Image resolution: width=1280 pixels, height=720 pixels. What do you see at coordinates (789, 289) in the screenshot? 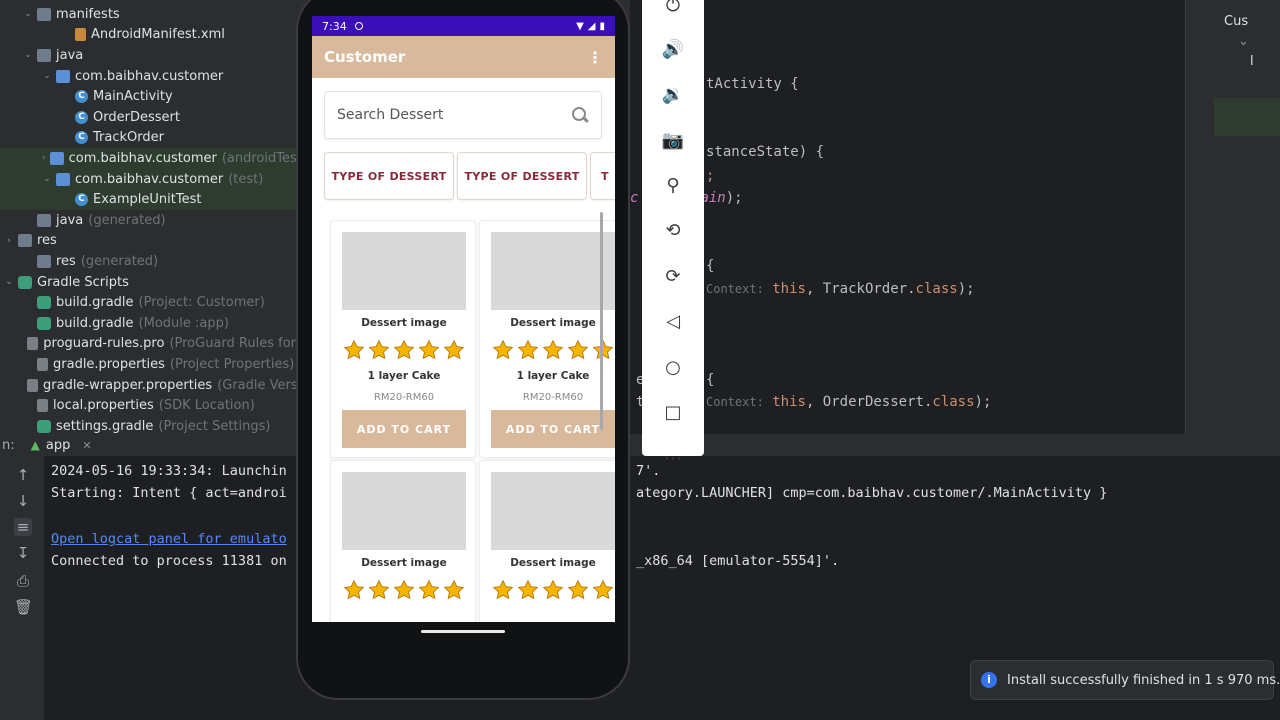
I see `code-token: this` at bounding box center [789, 289].